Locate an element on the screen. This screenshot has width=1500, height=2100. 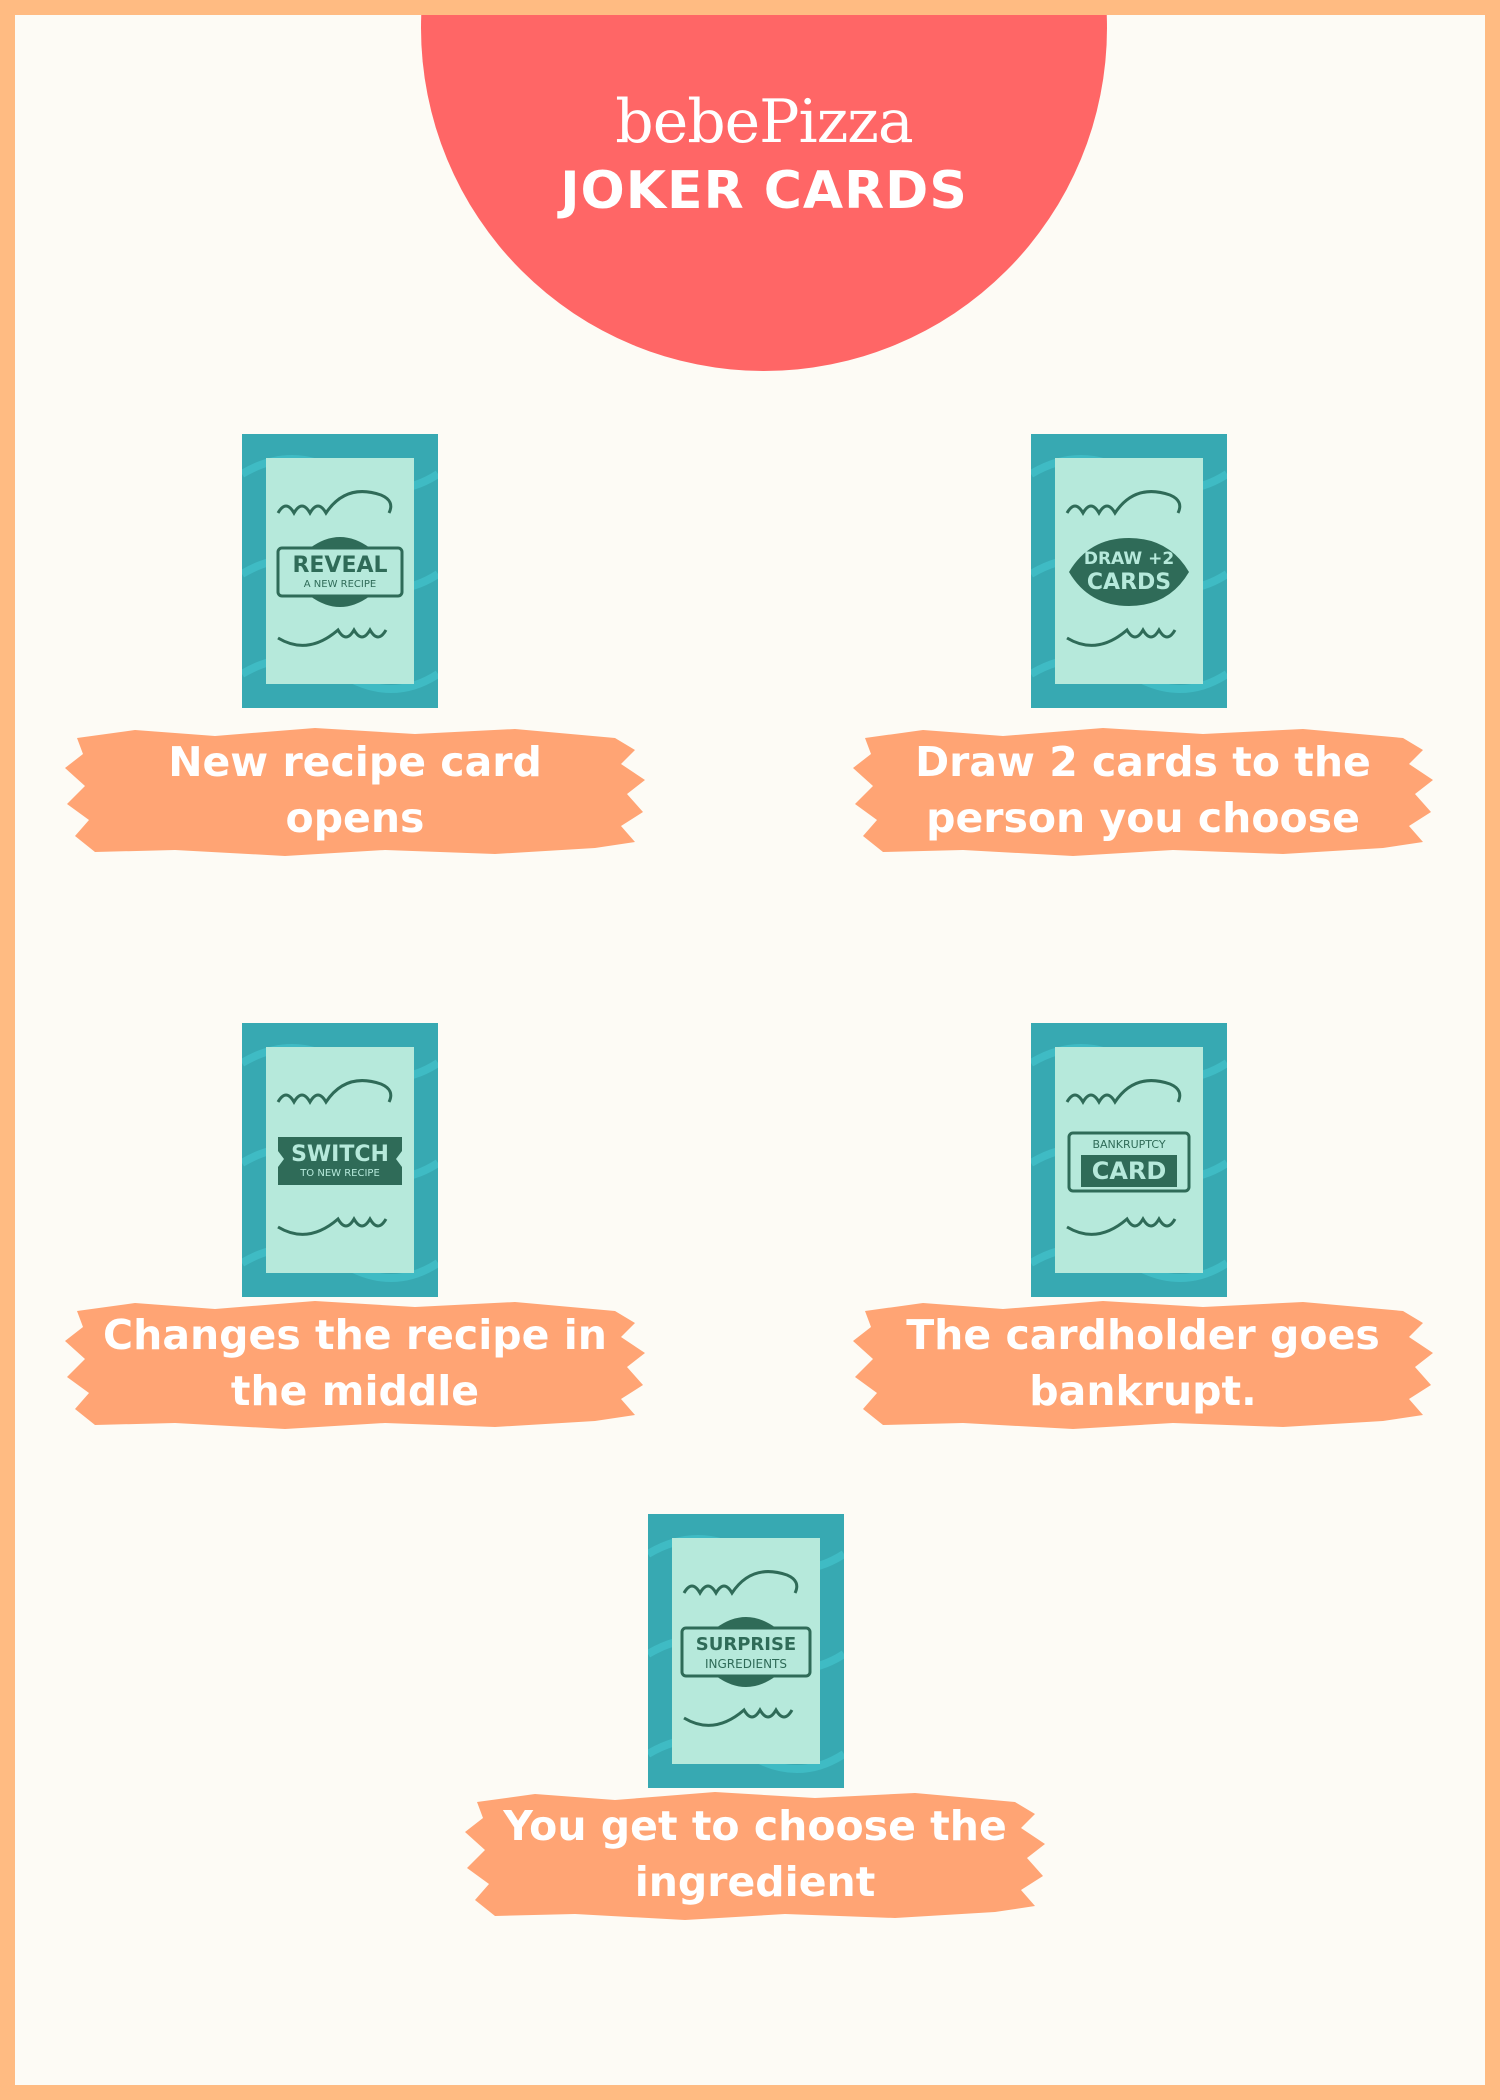
joker-card-switch: SWITCH TO NEW RECIPE is located at coordinates (340, 1160).